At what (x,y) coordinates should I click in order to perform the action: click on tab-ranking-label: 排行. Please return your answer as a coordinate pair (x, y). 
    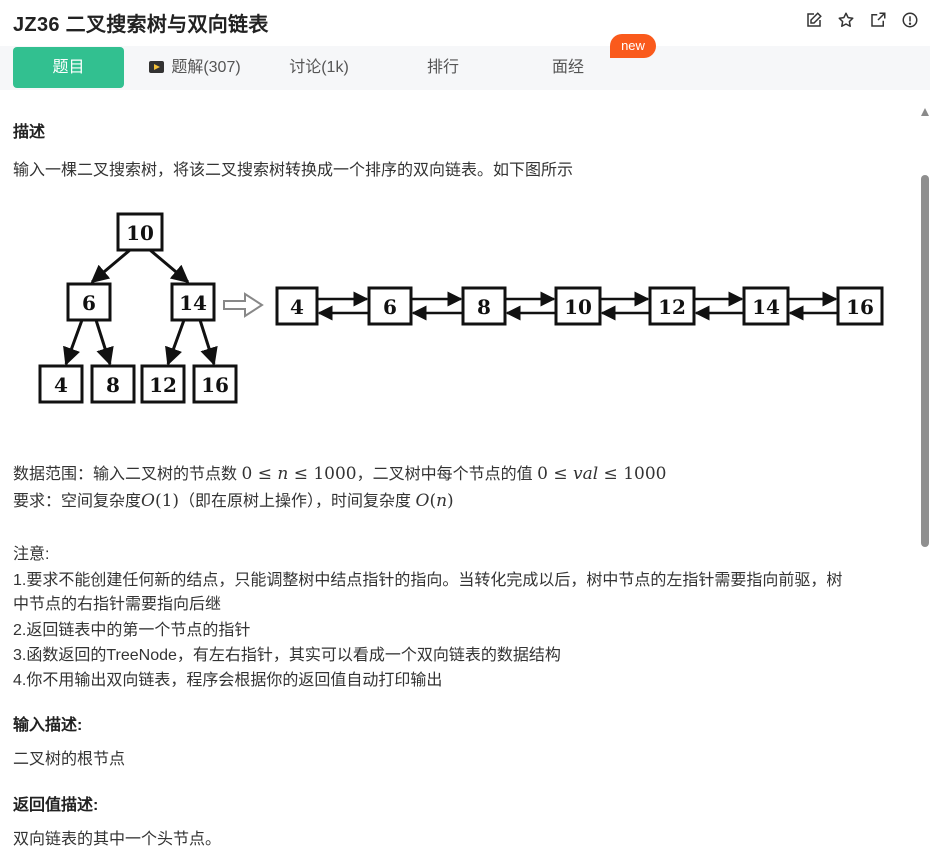
    Looking at the image, I should click on (442, 67).